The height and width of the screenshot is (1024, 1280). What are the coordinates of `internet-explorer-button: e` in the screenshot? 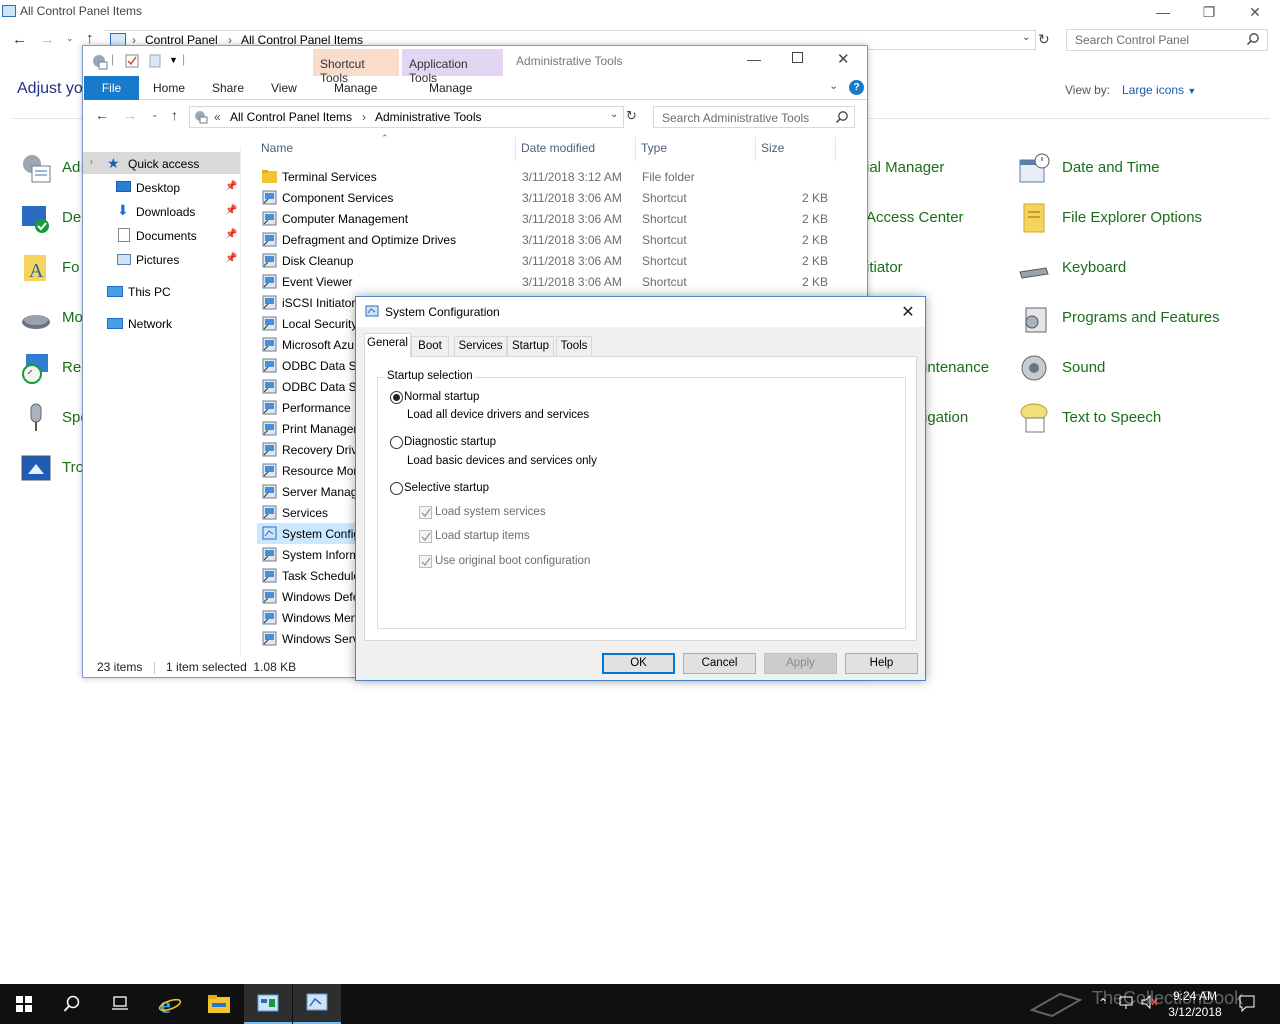 It's located at (170, 1004).